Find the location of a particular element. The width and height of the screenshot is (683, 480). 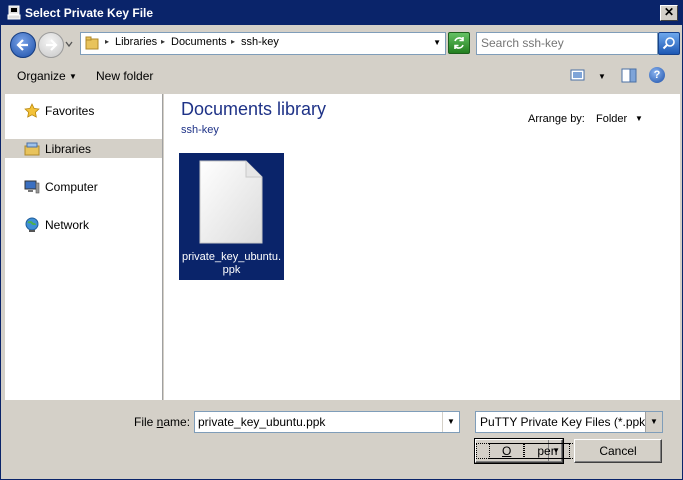

view-options-icon is located at coordinates (578, 75).